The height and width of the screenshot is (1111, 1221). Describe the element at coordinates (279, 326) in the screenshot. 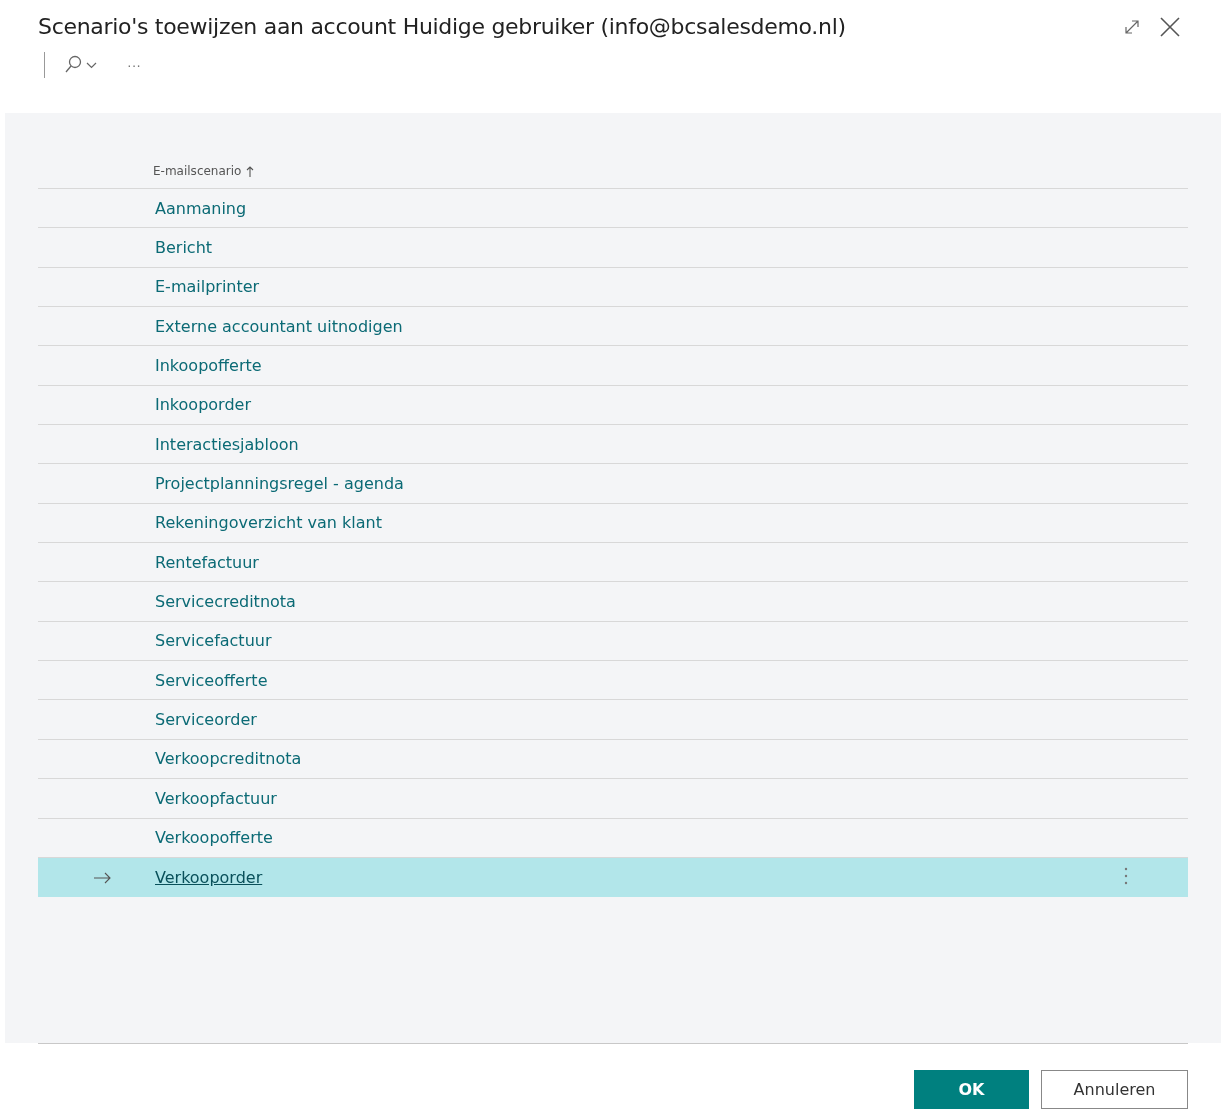

I see `scenario-link: Externe accountant uitnodigen` at that location.